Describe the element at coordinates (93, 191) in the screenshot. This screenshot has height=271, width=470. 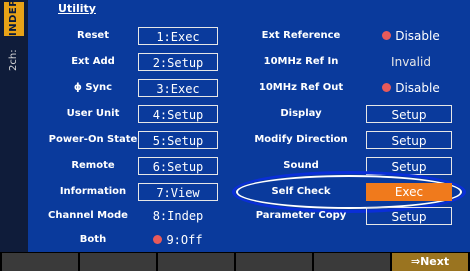
I see `information-label: Information` at that location.